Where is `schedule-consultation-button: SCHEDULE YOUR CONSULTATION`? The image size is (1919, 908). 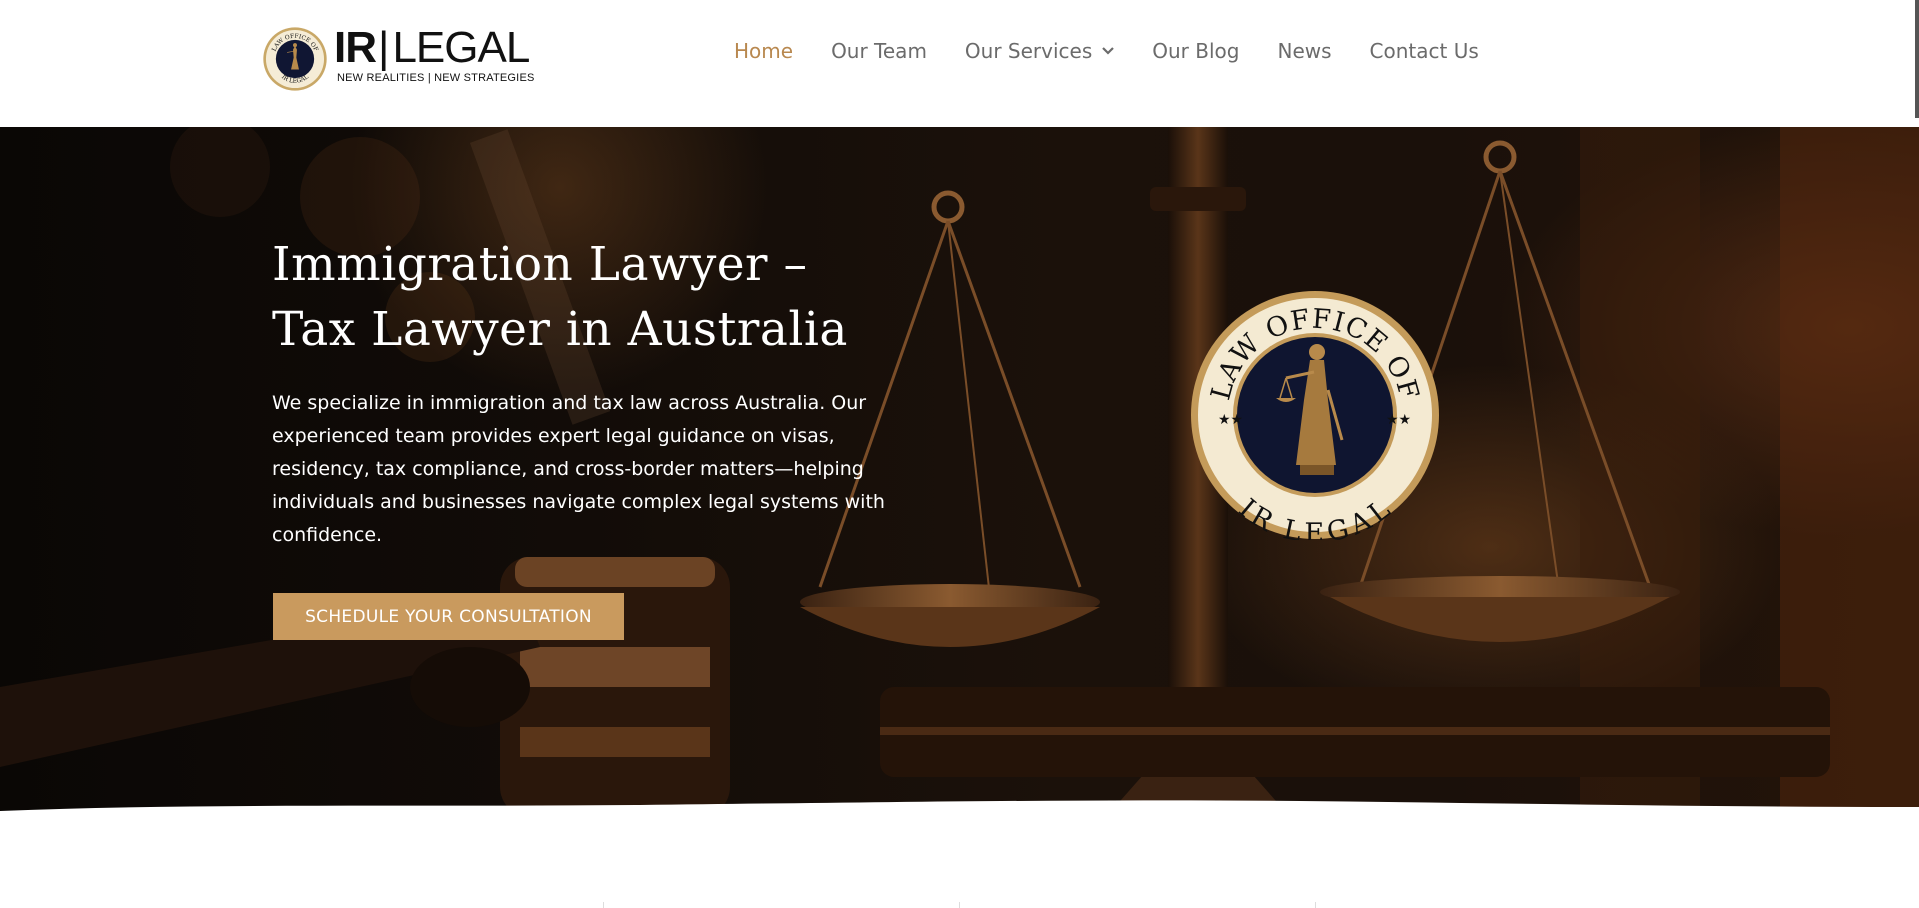
schedule-consultation-button: SCHEDULE YOUR CONSULTATION is located at coordinates (448, 616).